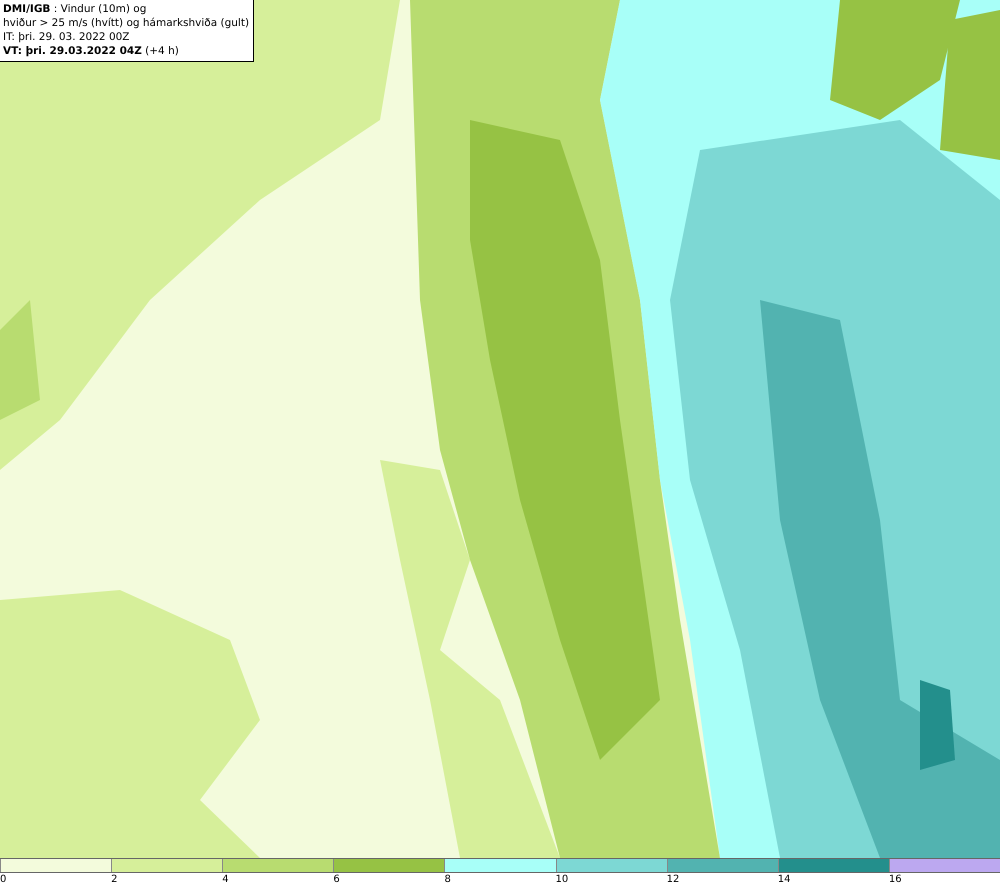 This screenshot has height=887, width=1000. I want to click on legend-label: 8, so click(447, 879).